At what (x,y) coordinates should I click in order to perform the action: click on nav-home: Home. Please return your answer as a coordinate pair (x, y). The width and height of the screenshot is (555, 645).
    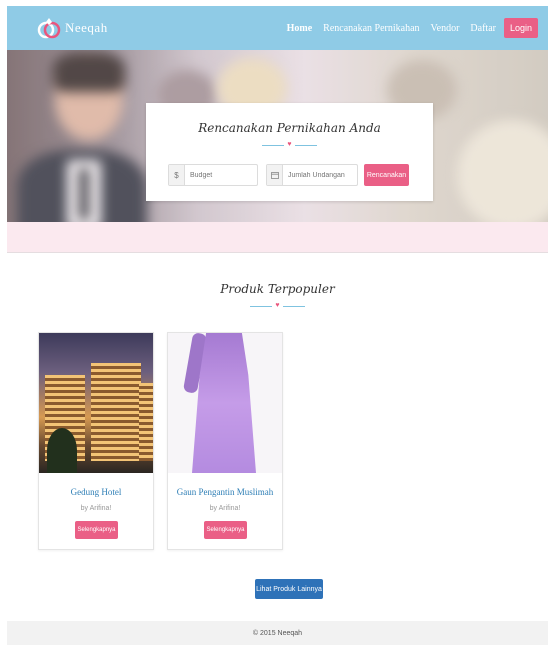
    Looking at the image, I should click on (300, 28).